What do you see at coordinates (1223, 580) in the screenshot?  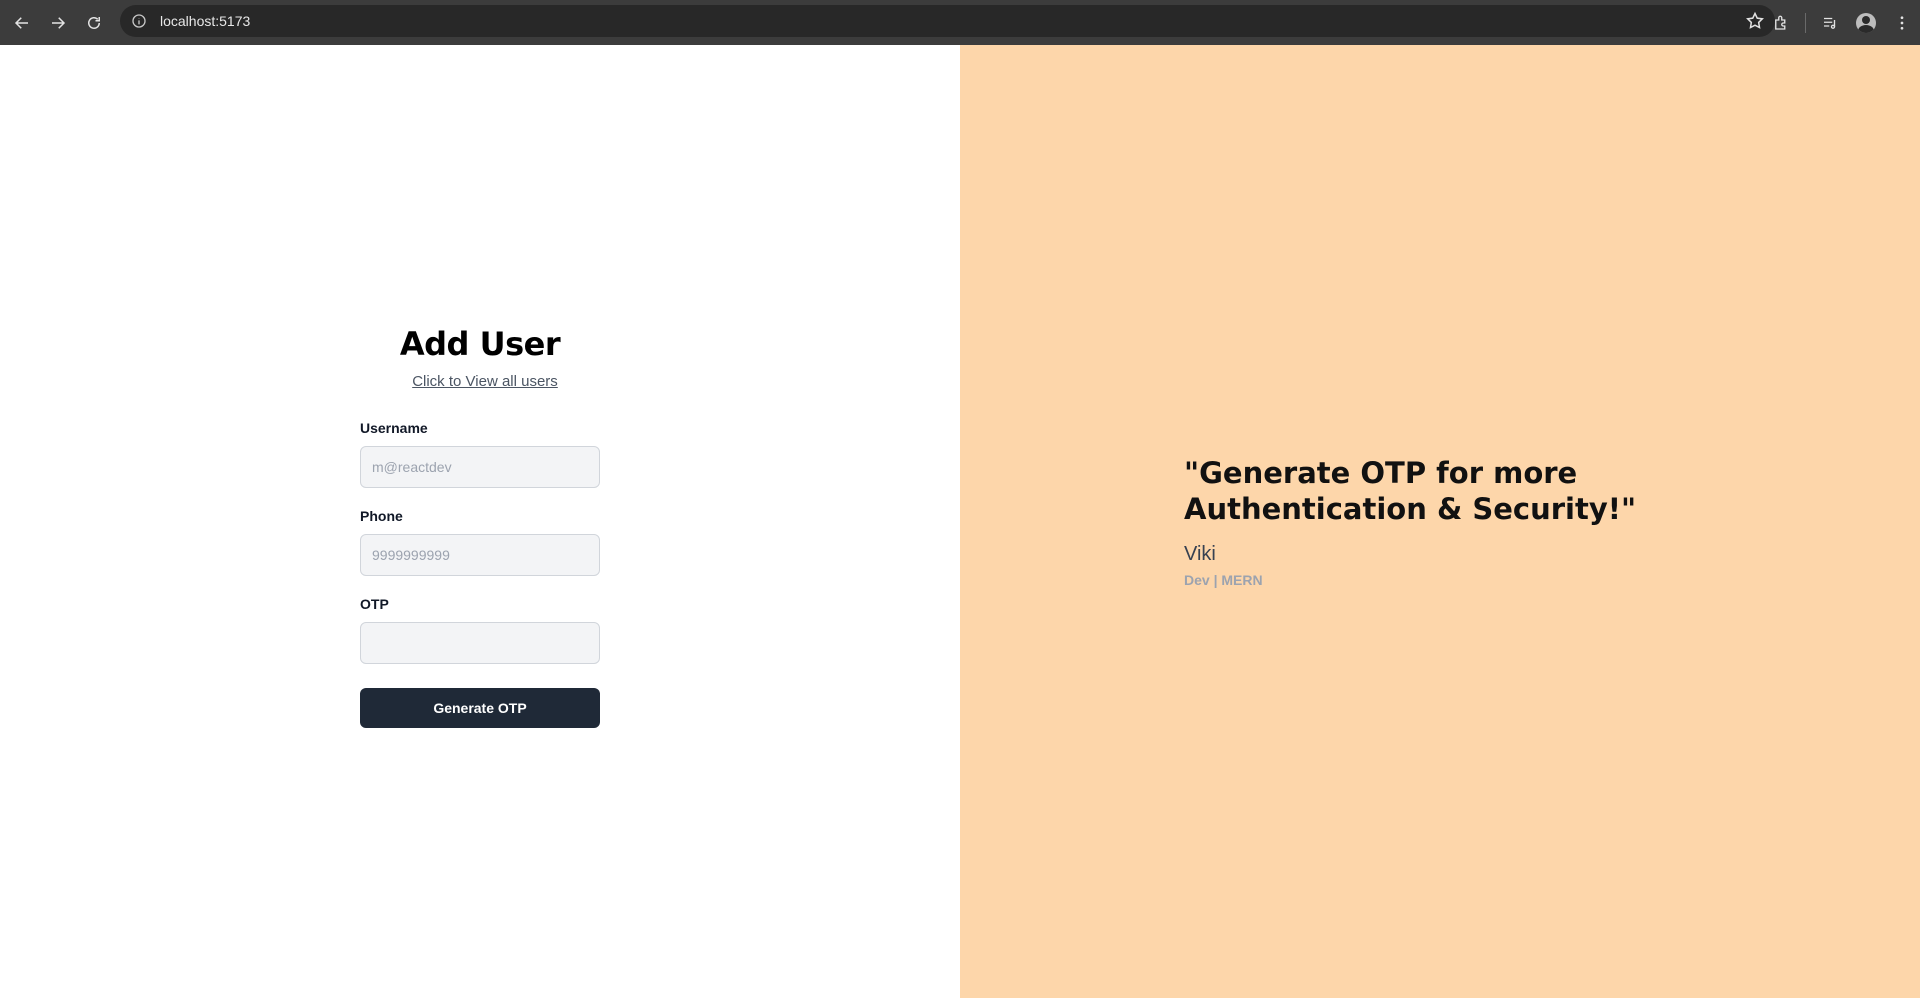 I see `author-role: Dev | MERN` at bounding box center [1223, 580].